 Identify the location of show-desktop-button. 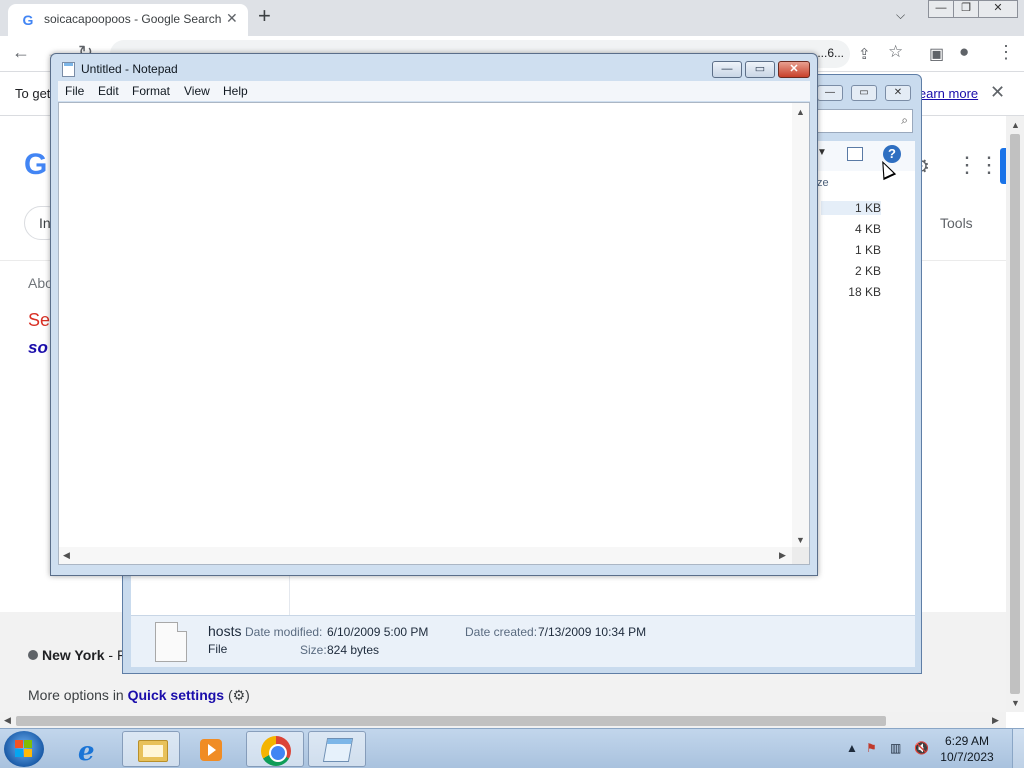
(1018, 748).